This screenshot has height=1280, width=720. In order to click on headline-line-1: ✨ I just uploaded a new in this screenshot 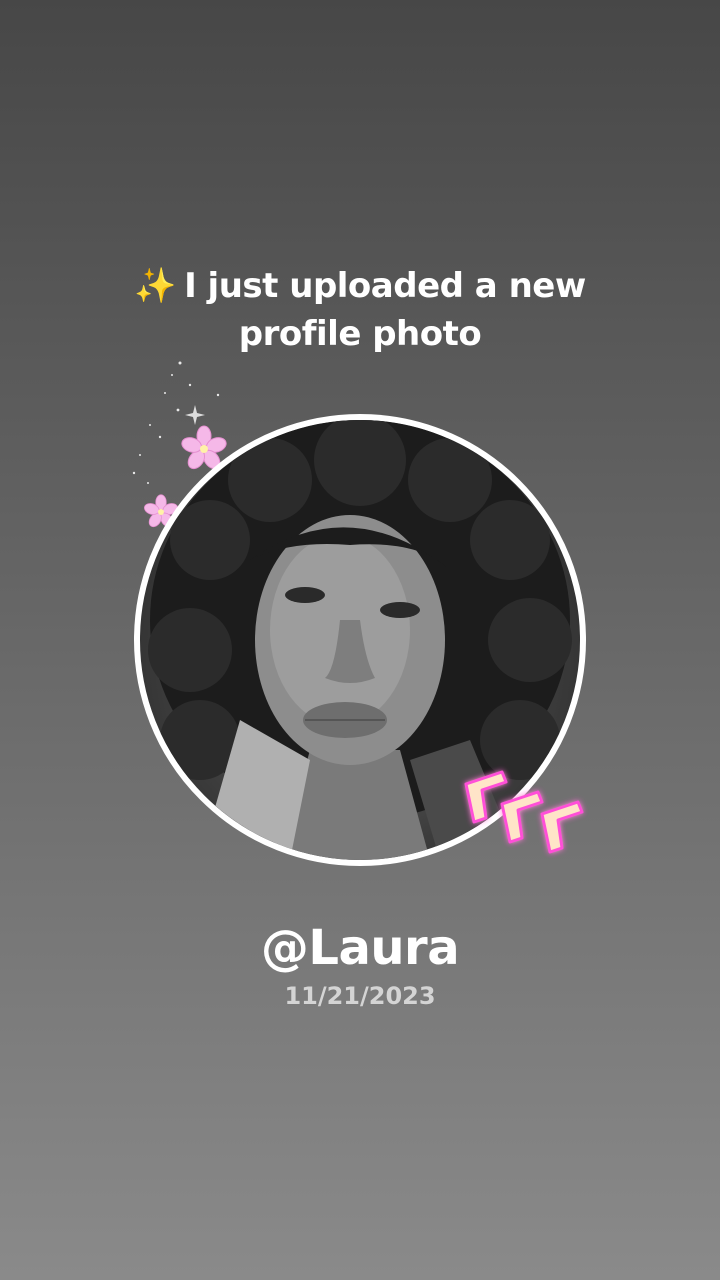, I will do `click(360, 286)`.